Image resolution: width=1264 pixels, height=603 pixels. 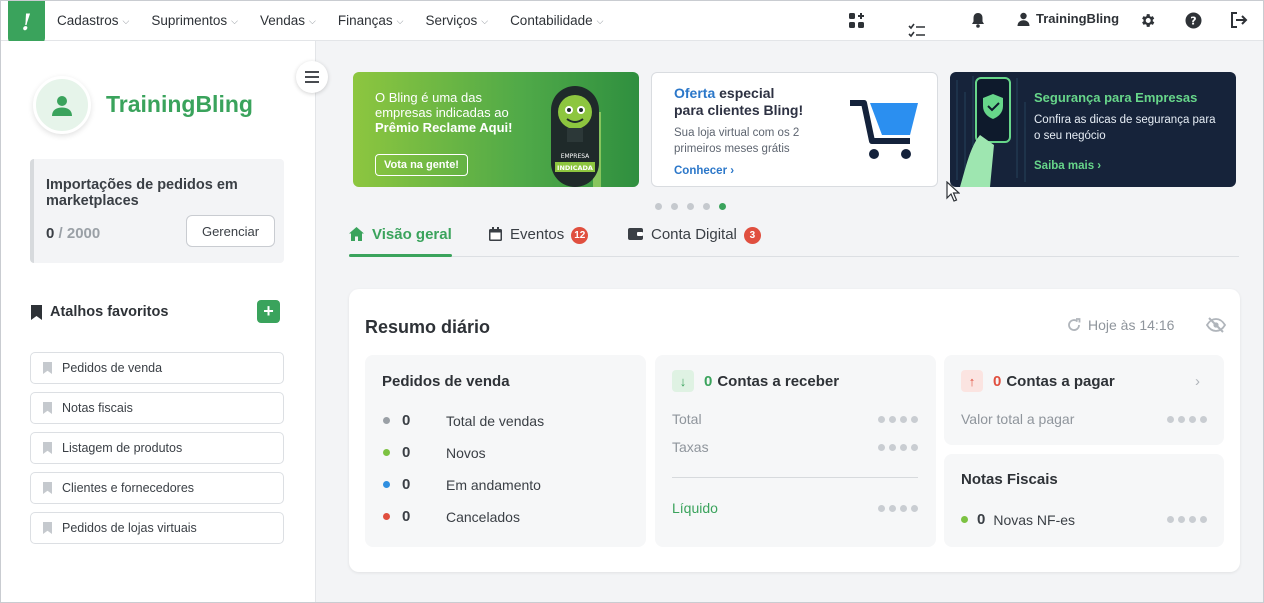 I want to click on tab-eventos: Eventos 12, so click(x=539, y=240).